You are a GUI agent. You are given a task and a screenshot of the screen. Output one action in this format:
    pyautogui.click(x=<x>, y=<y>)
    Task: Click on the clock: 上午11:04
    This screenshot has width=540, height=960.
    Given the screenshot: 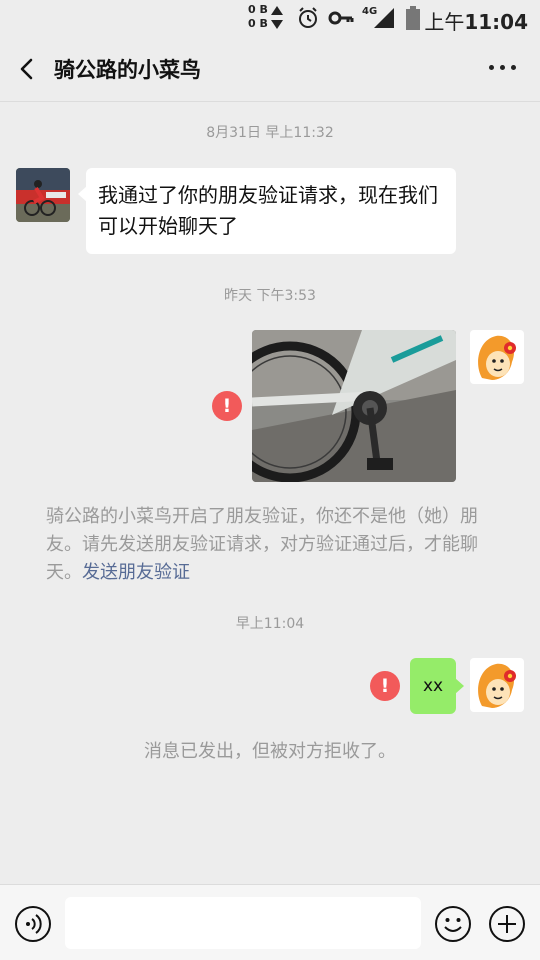 What is the action you would take?
    pyautogui.click(x=476, y=20)
    